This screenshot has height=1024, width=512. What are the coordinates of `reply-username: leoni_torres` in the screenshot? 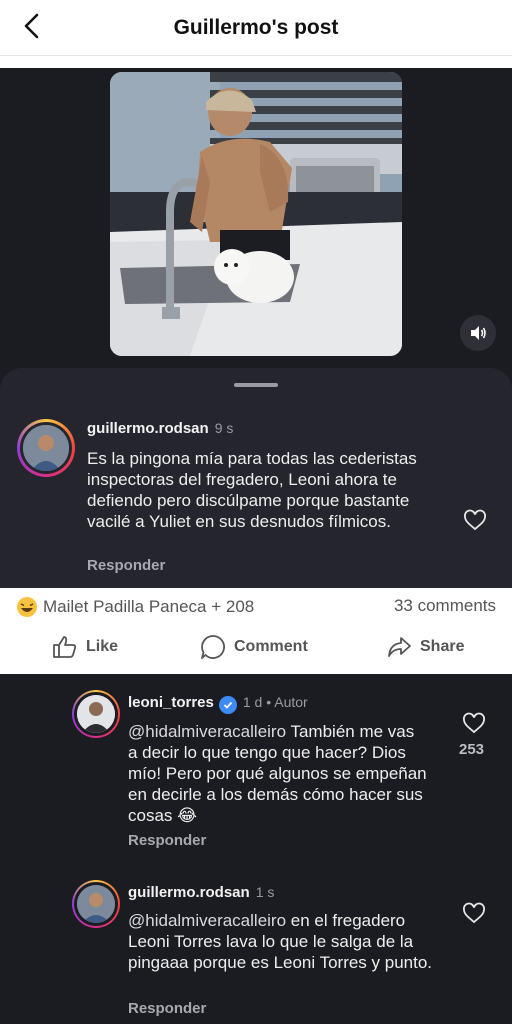 It's located at (171, 702).